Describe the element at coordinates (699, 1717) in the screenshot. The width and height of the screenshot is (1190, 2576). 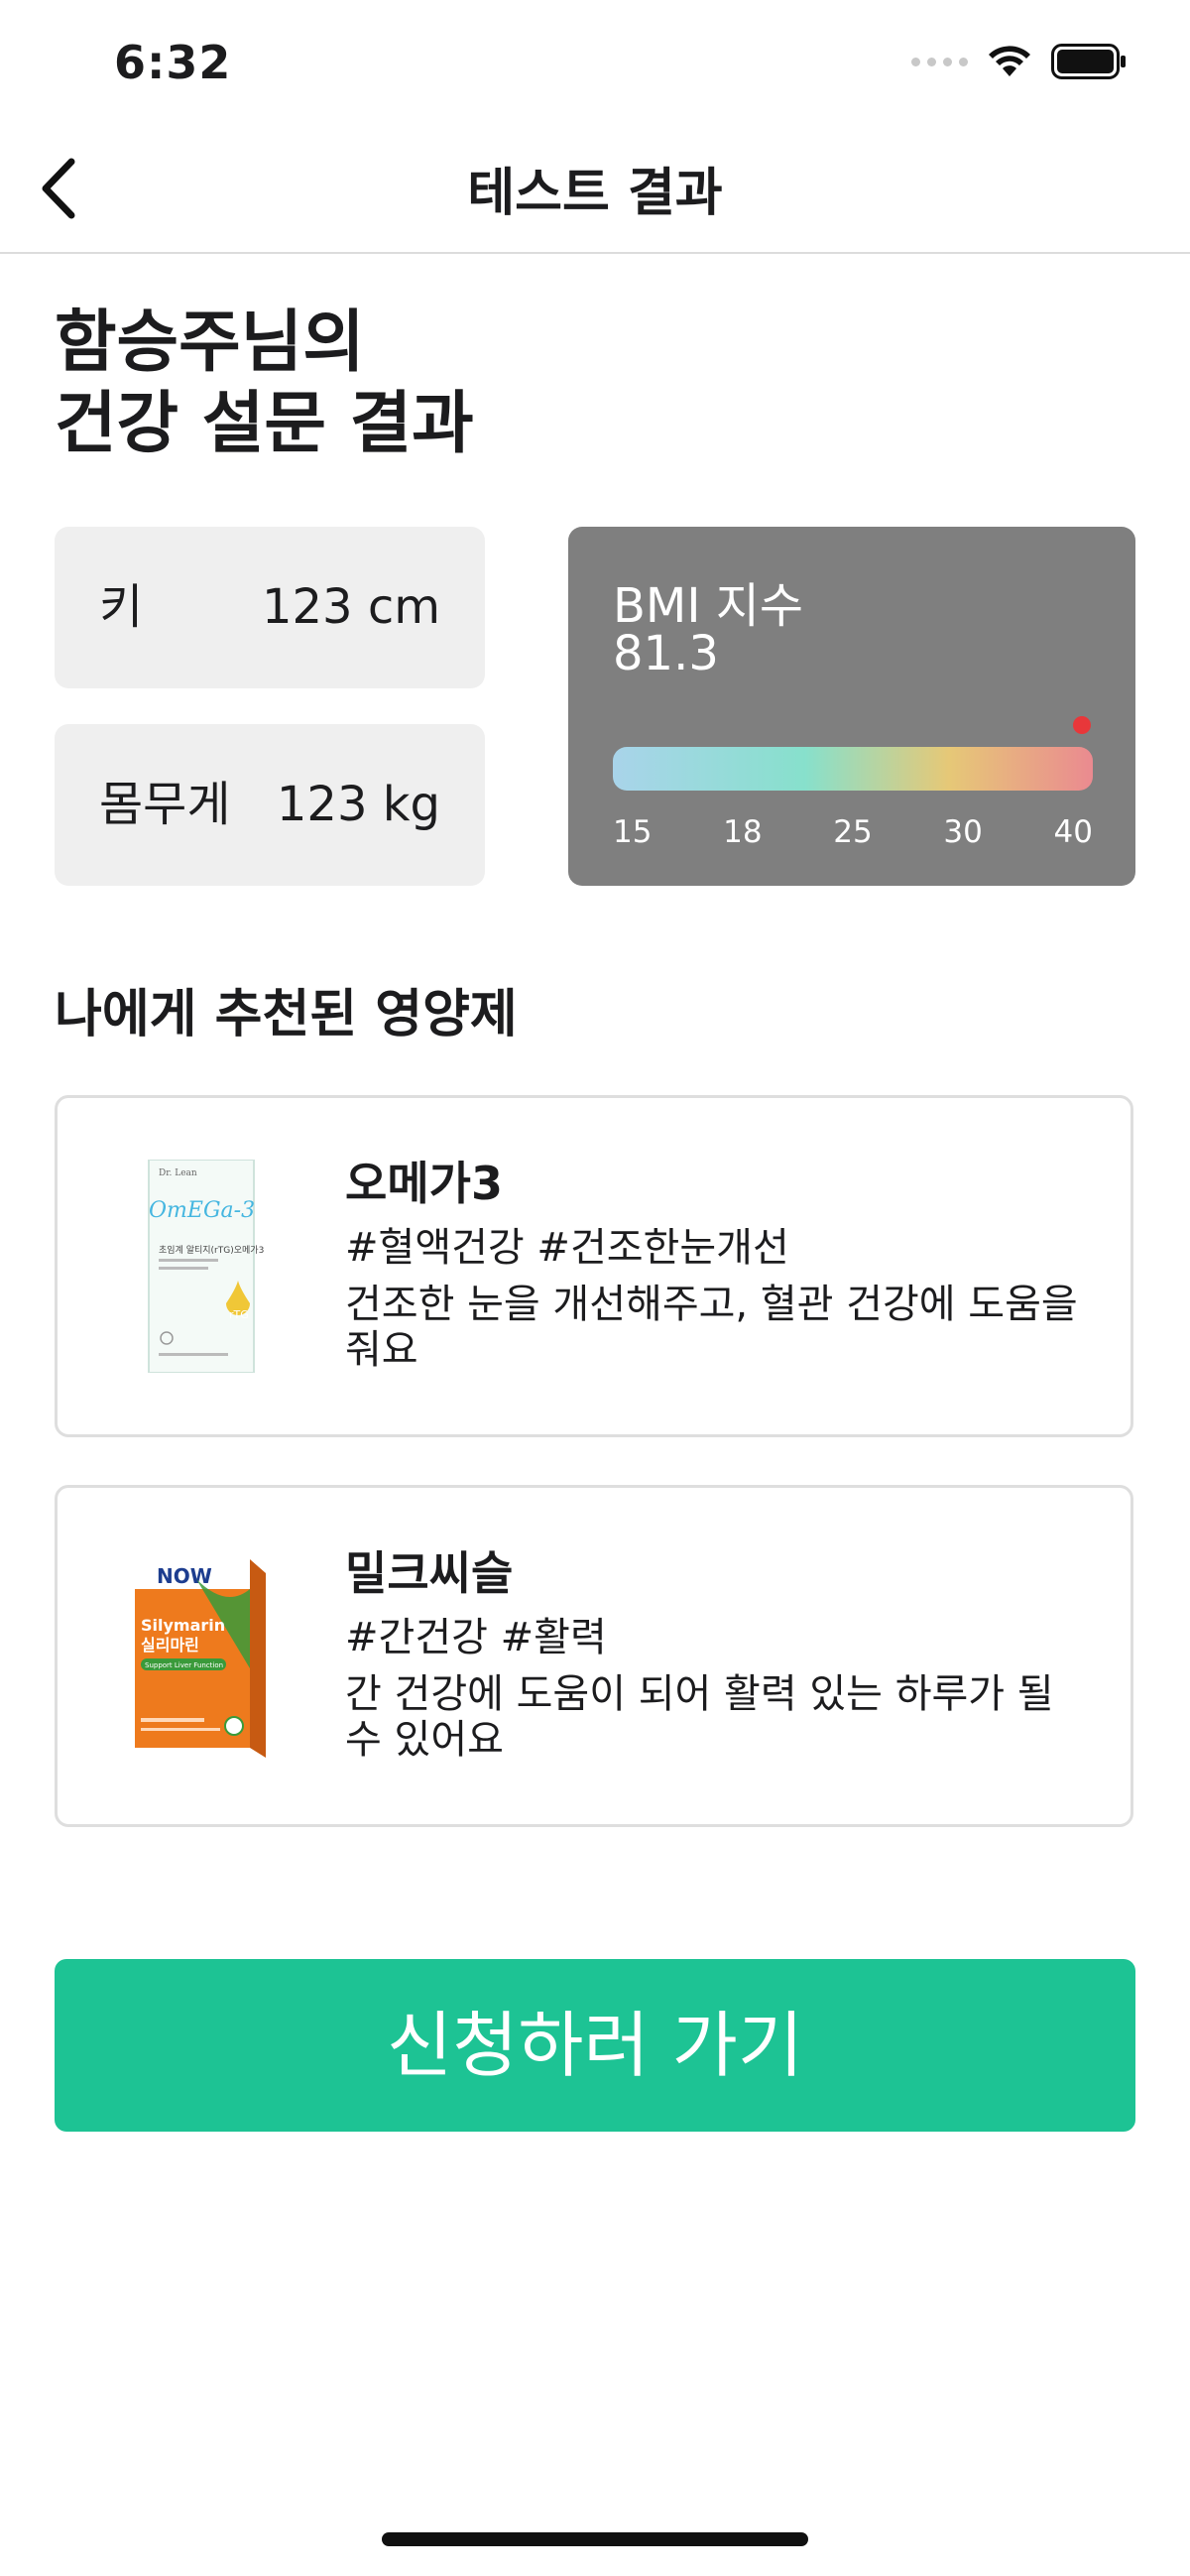
I see `product-description: 간 건강에 도움이 되어 활력 있는 하루가 될 수 있어요` at that location.